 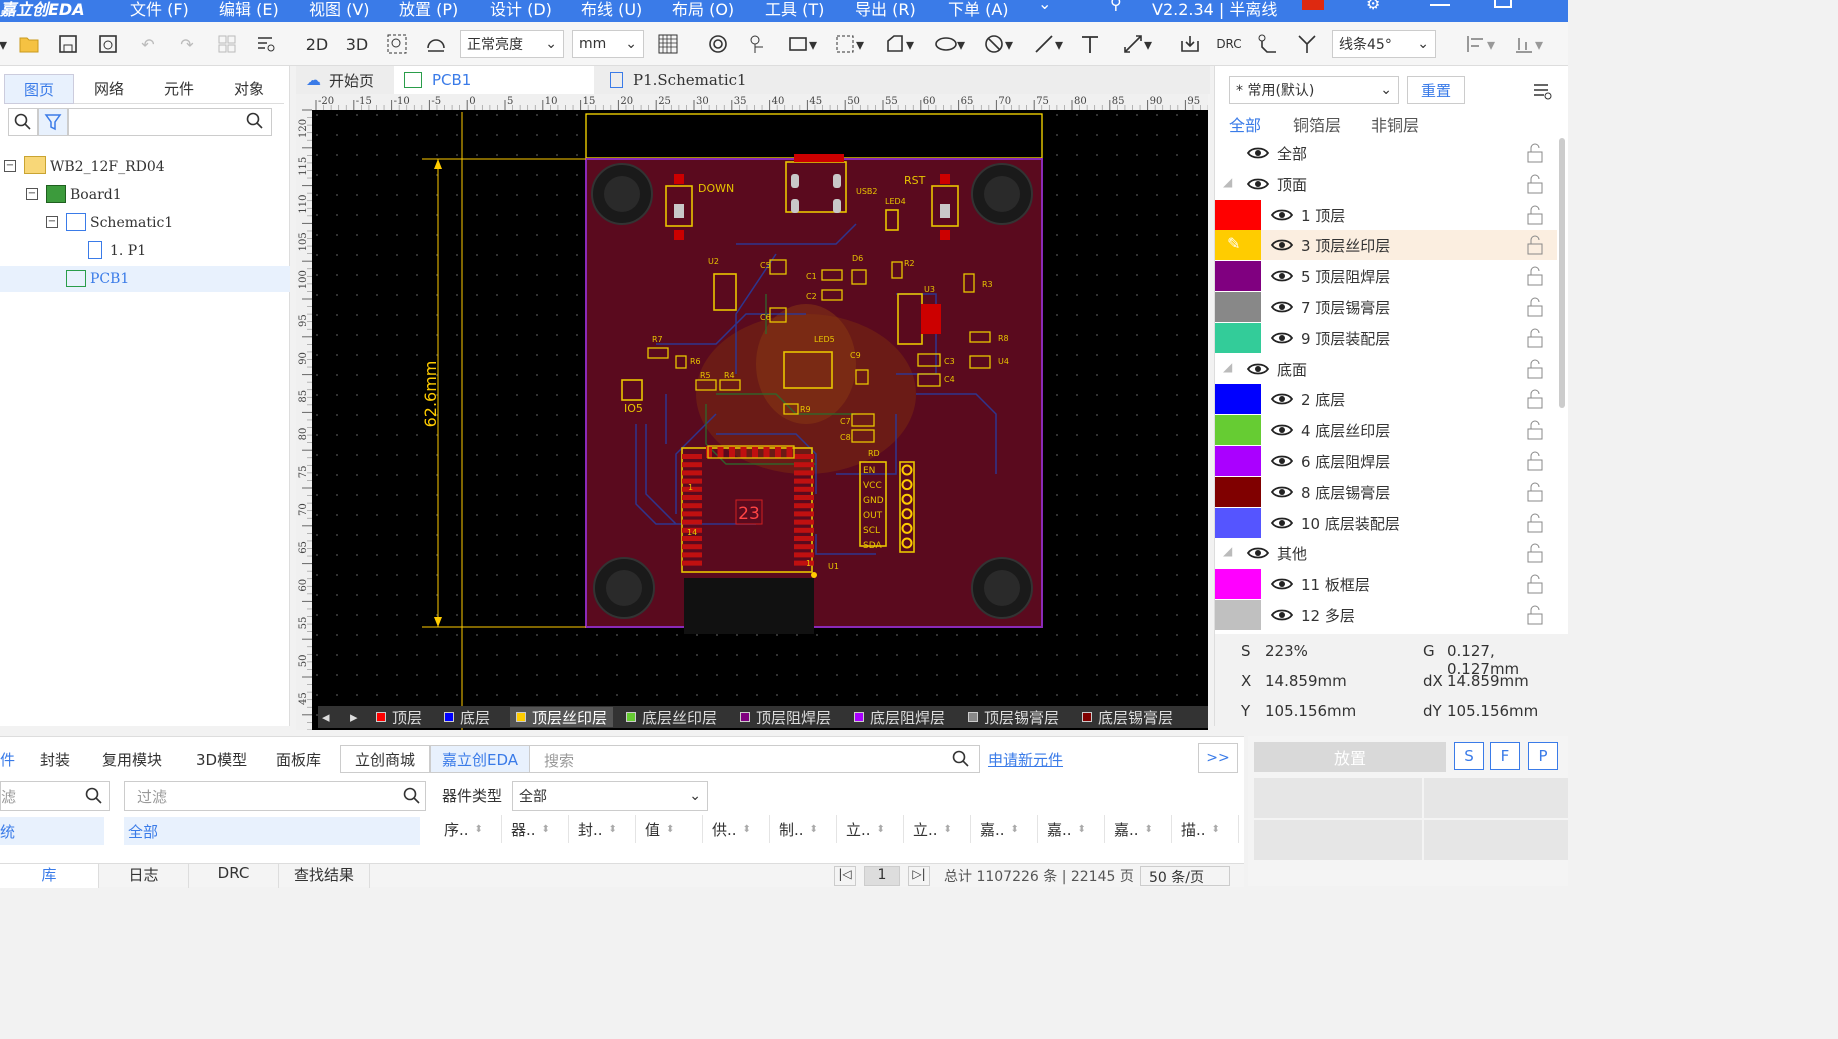 I want to click on menu-edit: 编辑 (E), so click(x=249, y=10).